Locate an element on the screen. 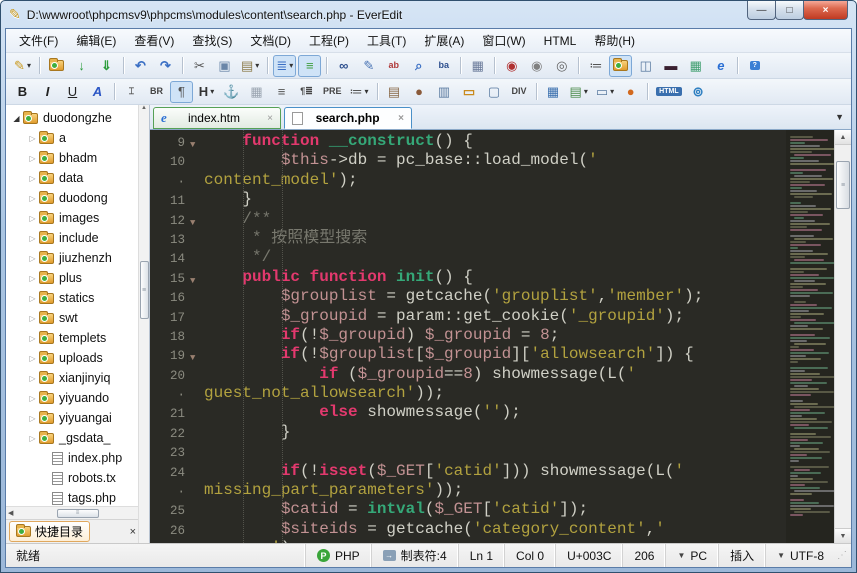 The height and width of the screenshot is (573, 857). play-macro-button: ◉ is located at coordinates (536, 66).